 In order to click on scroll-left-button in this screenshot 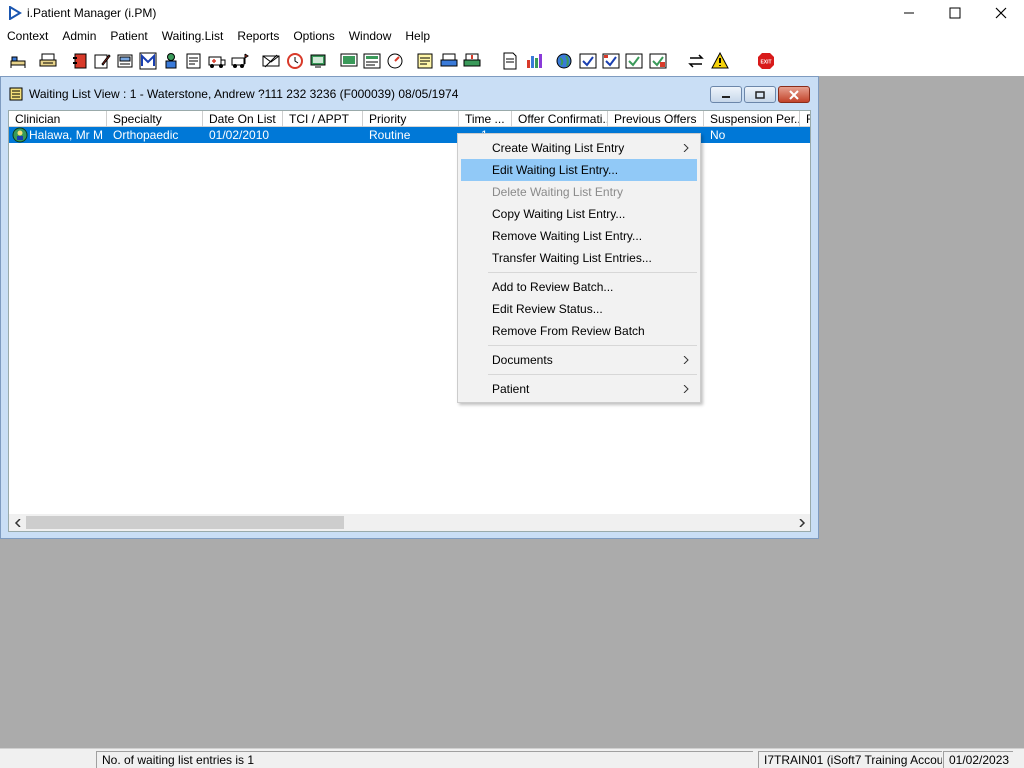, I will do `click(17, 522)`.